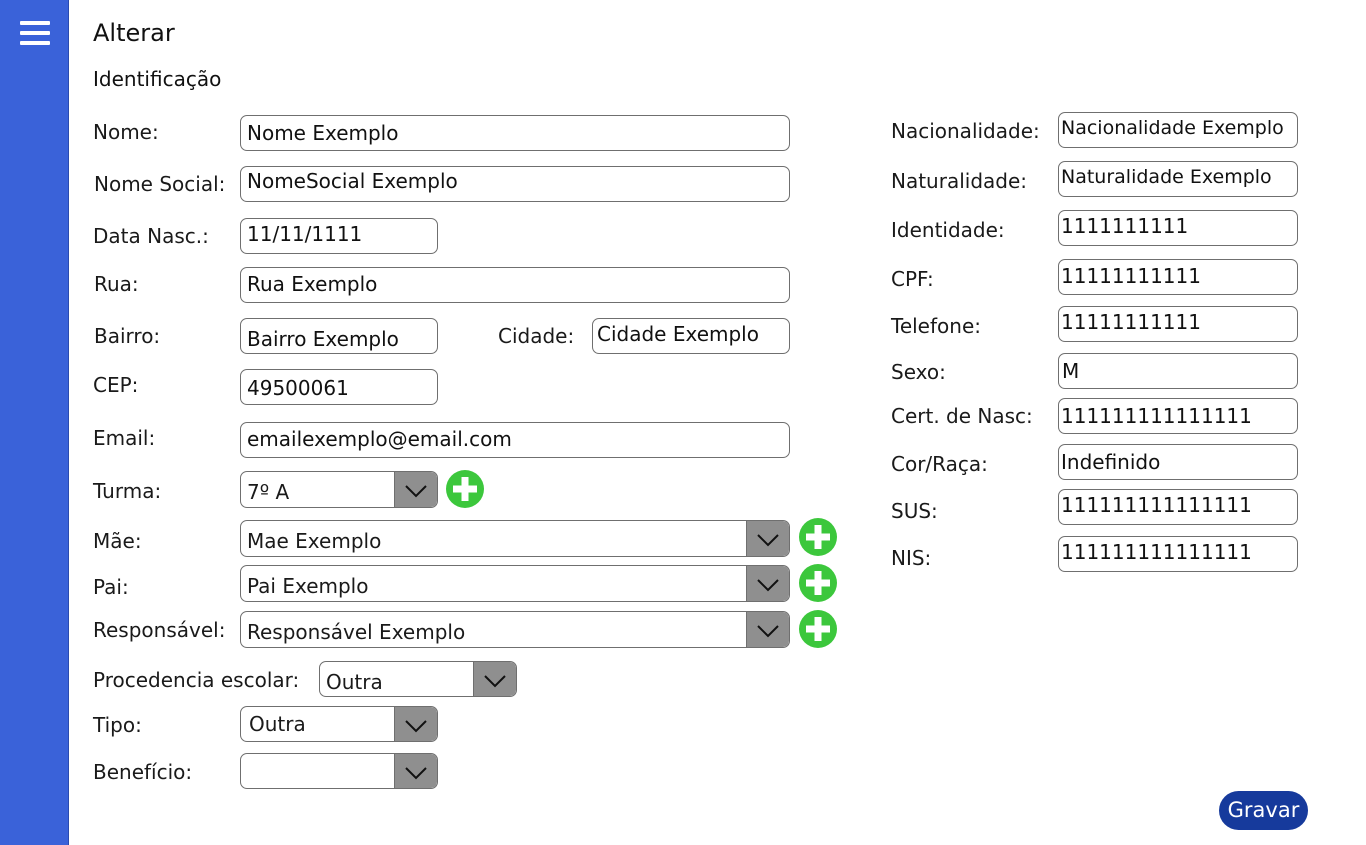 The width and height of the screenshot is (1366, 845). Describe the element at coordinates (965, 131) in the screenshot. I see `nacionalidade-label: Nacionalidade:` at that location.